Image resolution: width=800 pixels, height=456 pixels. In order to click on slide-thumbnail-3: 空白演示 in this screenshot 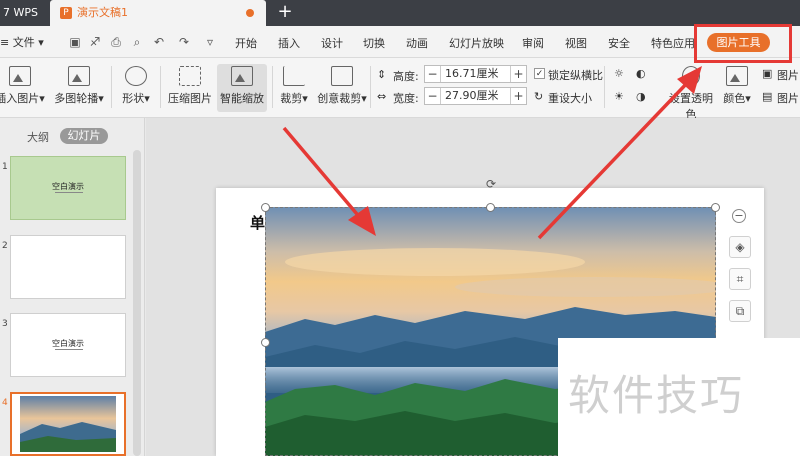, I will do `click(68, 345)`.